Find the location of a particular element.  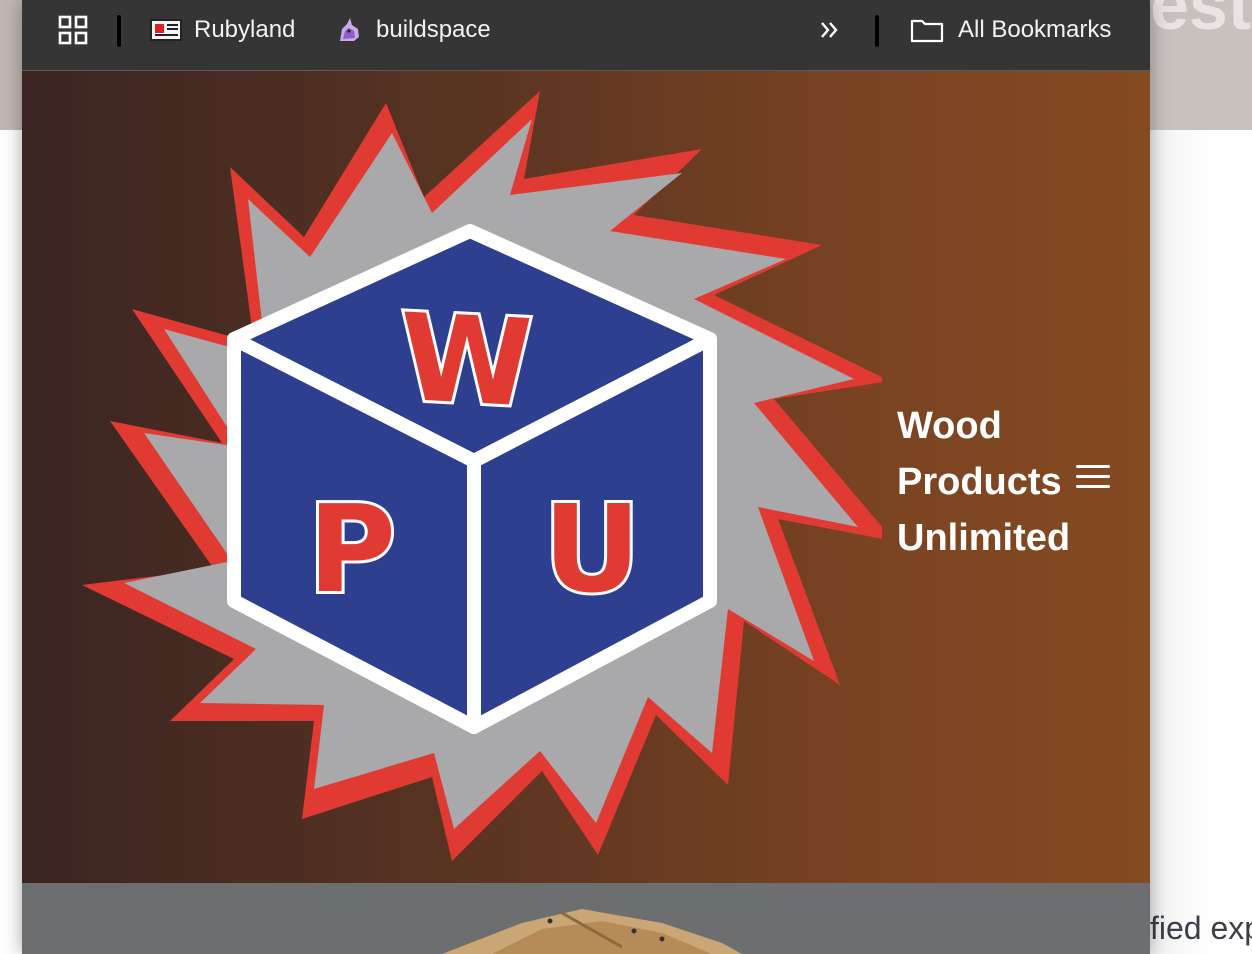

unicorn-favicon is located at coordinates (349, 29).